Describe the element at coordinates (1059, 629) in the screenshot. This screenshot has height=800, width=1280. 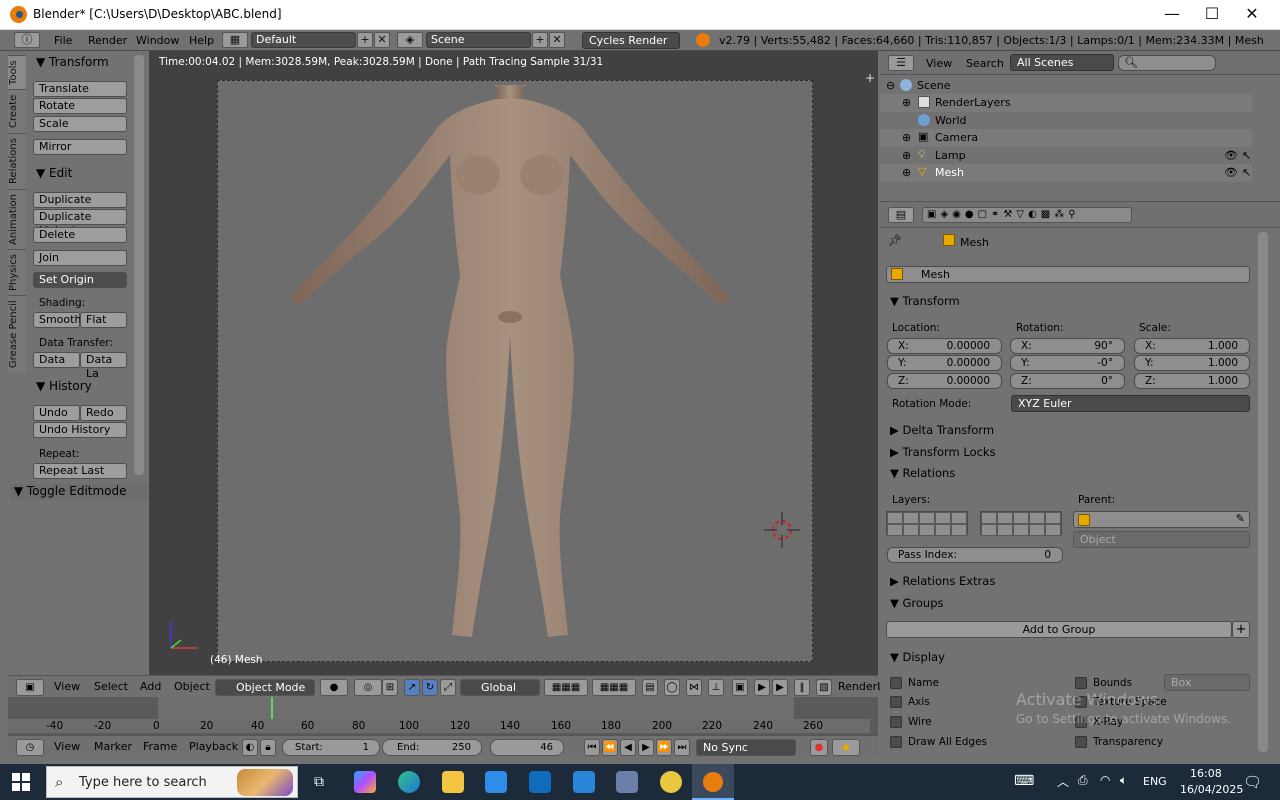
I see `add-to-group-button: Add to Group` at that location.